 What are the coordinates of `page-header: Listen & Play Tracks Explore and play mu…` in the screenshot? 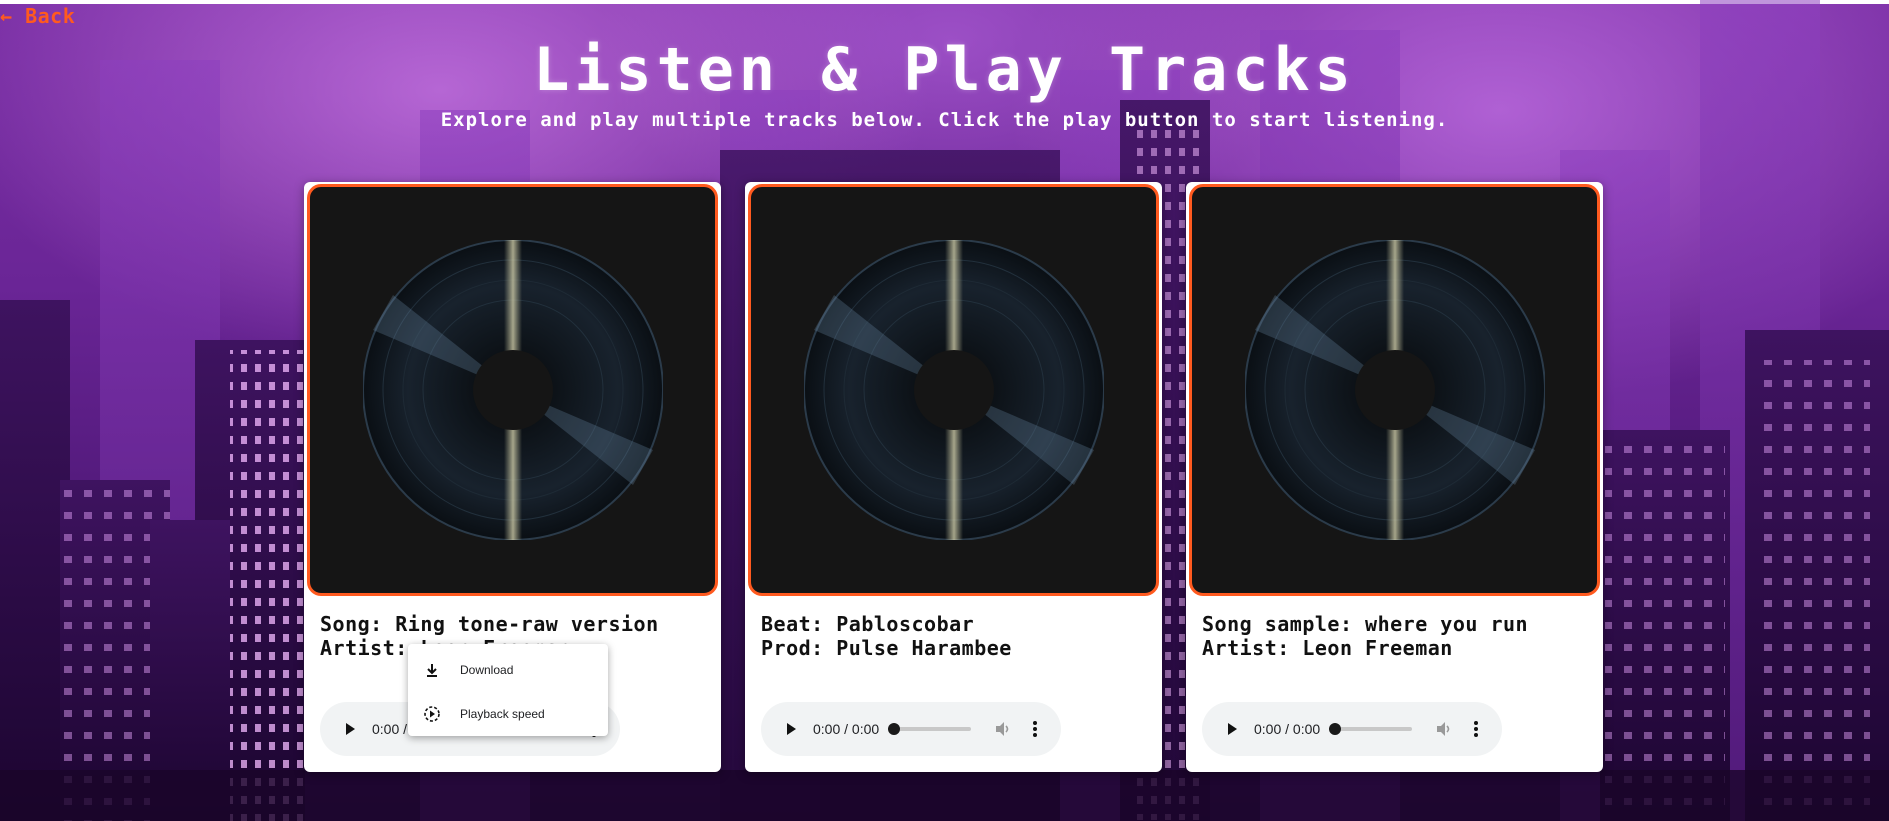 It's located at (944, 84).